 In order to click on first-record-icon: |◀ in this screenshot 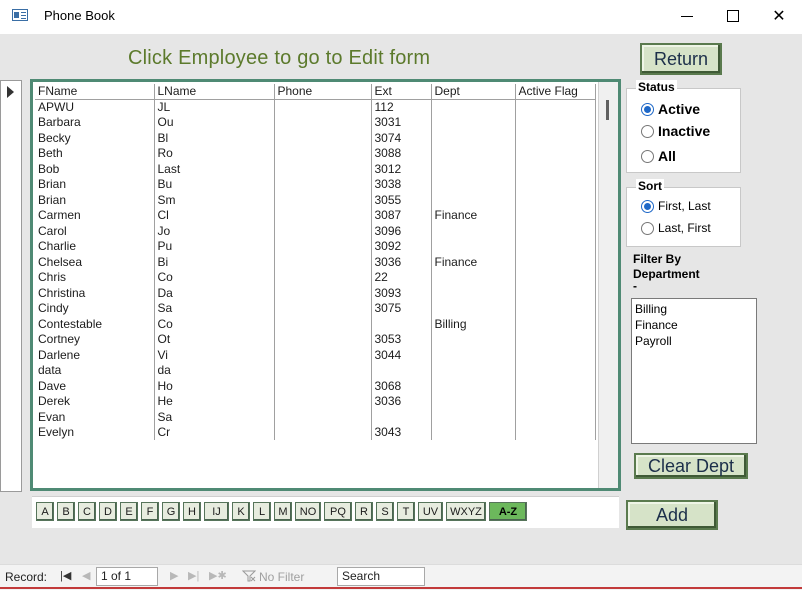, I will do `click(65, 575)`.